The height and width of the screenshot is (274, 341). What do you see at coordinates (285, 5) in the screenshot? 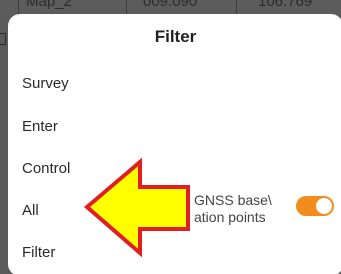
I see `background-cell-value-2: 106.769` at bounding box center [285, 5].